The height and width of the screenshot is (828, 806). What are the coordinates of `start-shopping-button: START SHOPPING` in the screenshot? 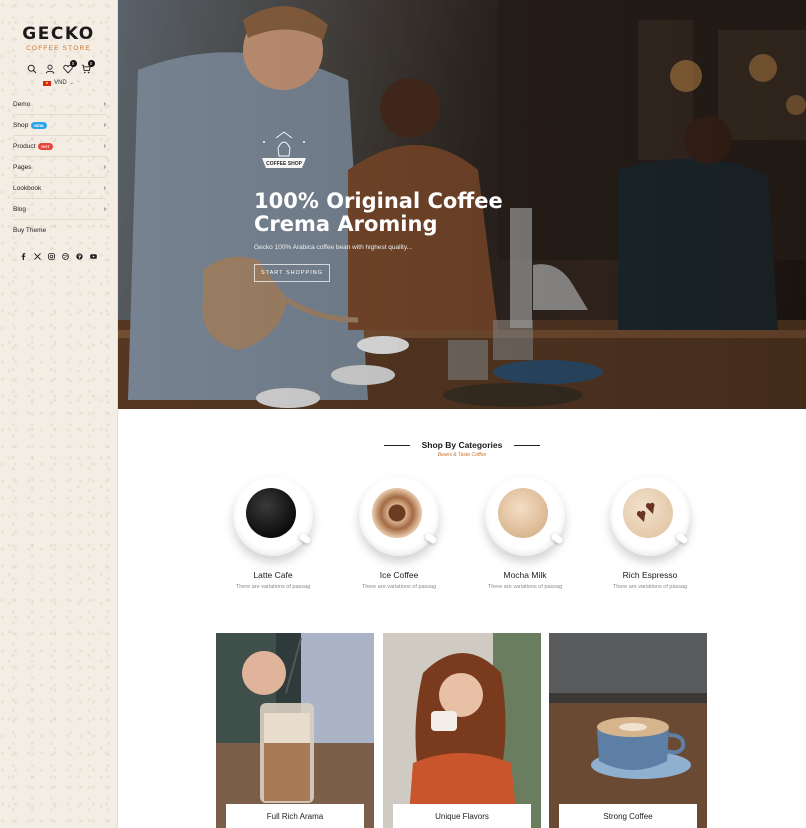 It's located at (292, 273).